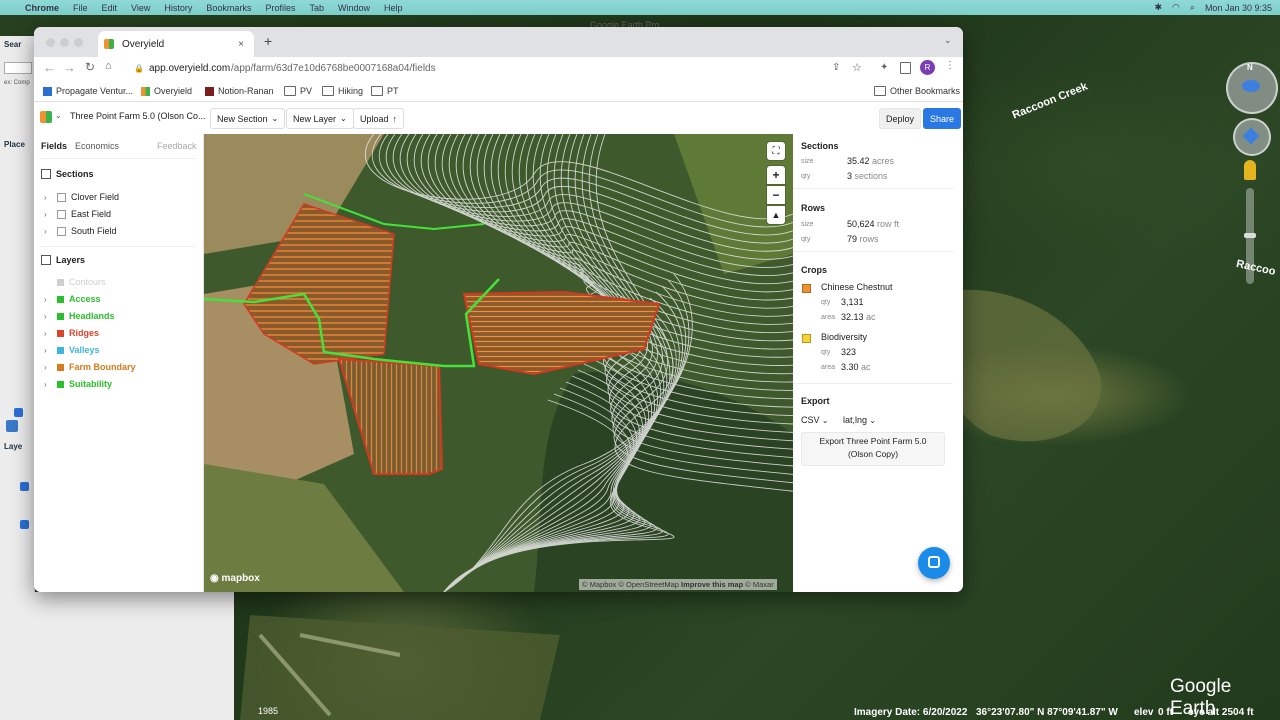 The image size is (1280, 720). What do you see at coordinates (97, 146) in the screenshot?
I see `tab-economics: Economics` at bounding box center [97, 146].